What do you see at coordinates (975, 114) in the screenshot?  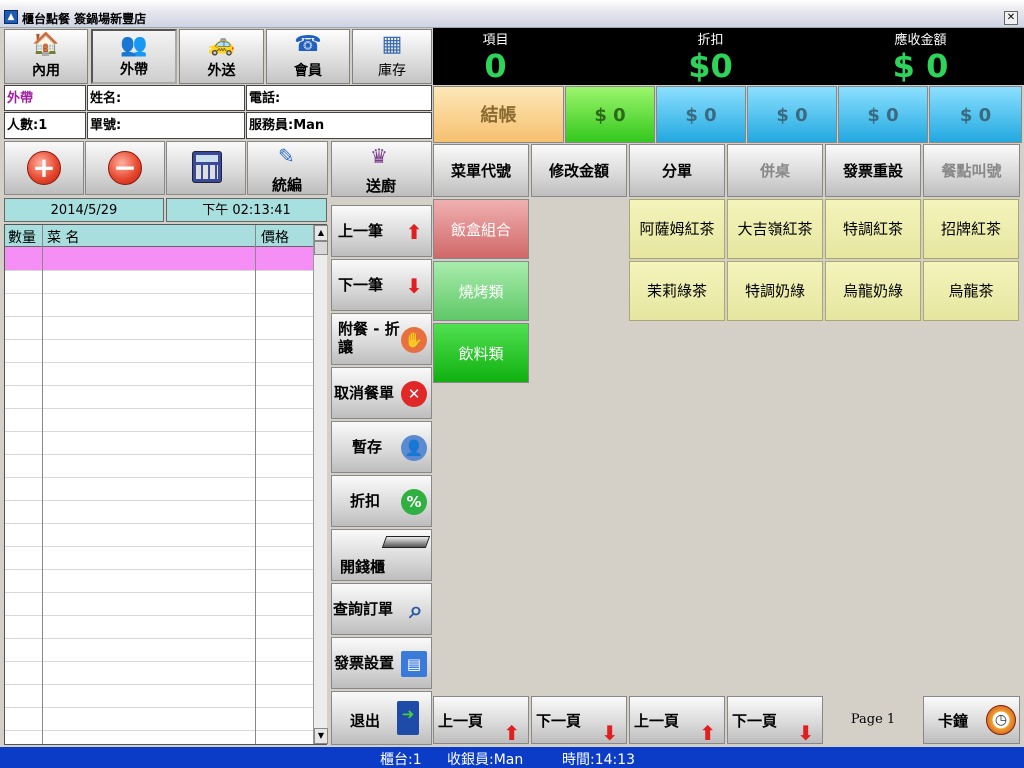 I see `payment-slot-5: $ 0` at bounding box center [975, 114].